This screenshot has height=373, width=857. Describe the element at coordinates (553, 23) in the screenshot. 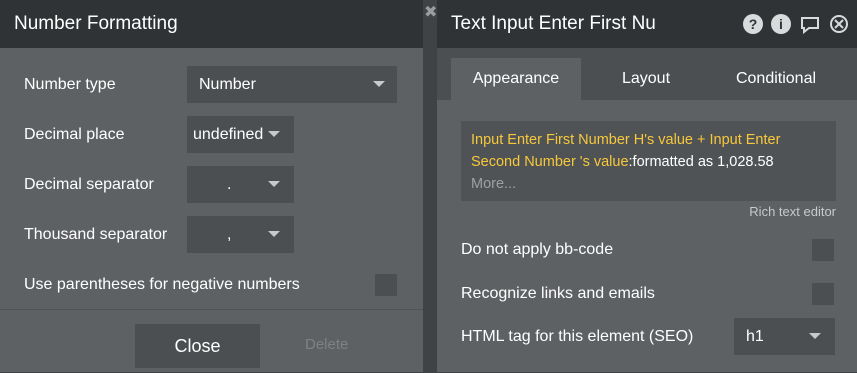

I see `panel-title-text: Text Input Enter First Nu` at that location.